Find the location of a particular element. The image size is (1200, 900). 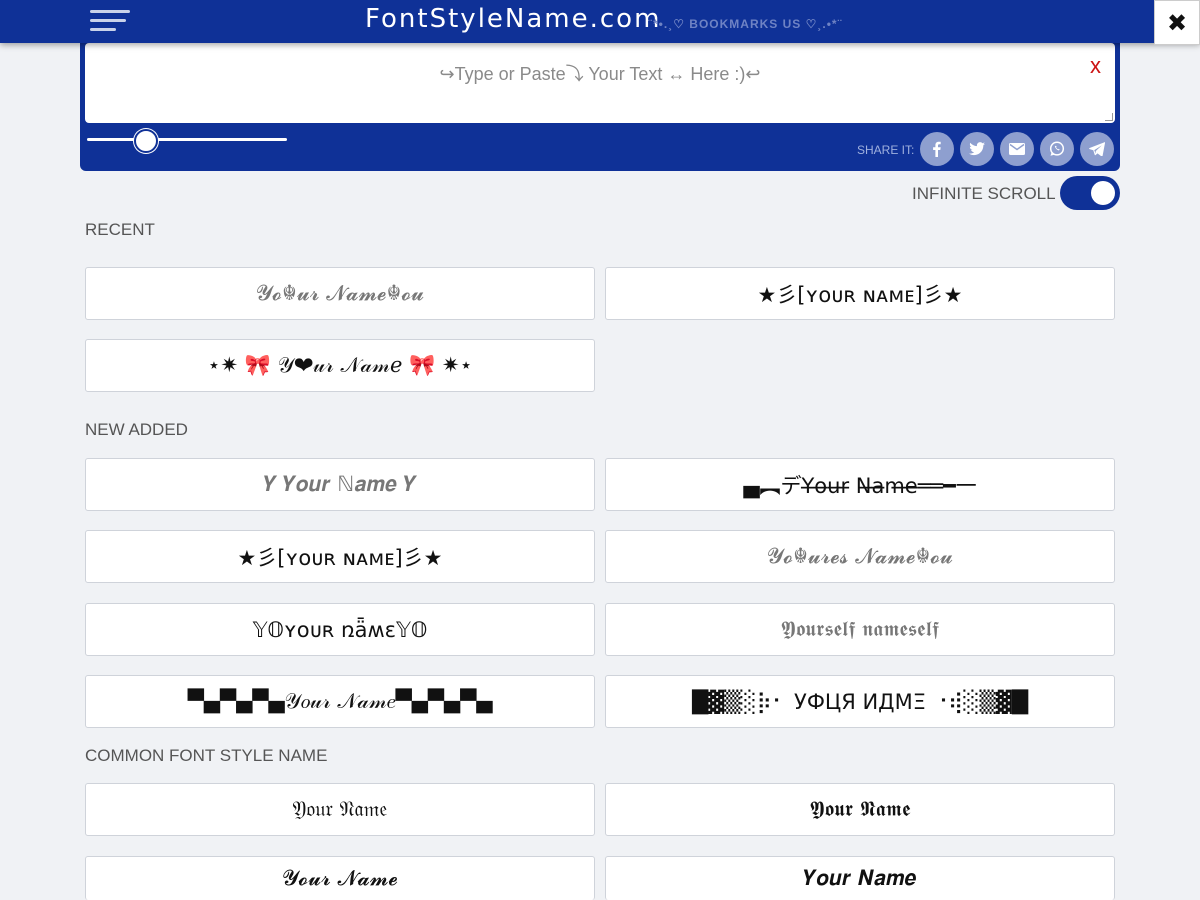

facebook-share-button is located at coordinates (937, 149).